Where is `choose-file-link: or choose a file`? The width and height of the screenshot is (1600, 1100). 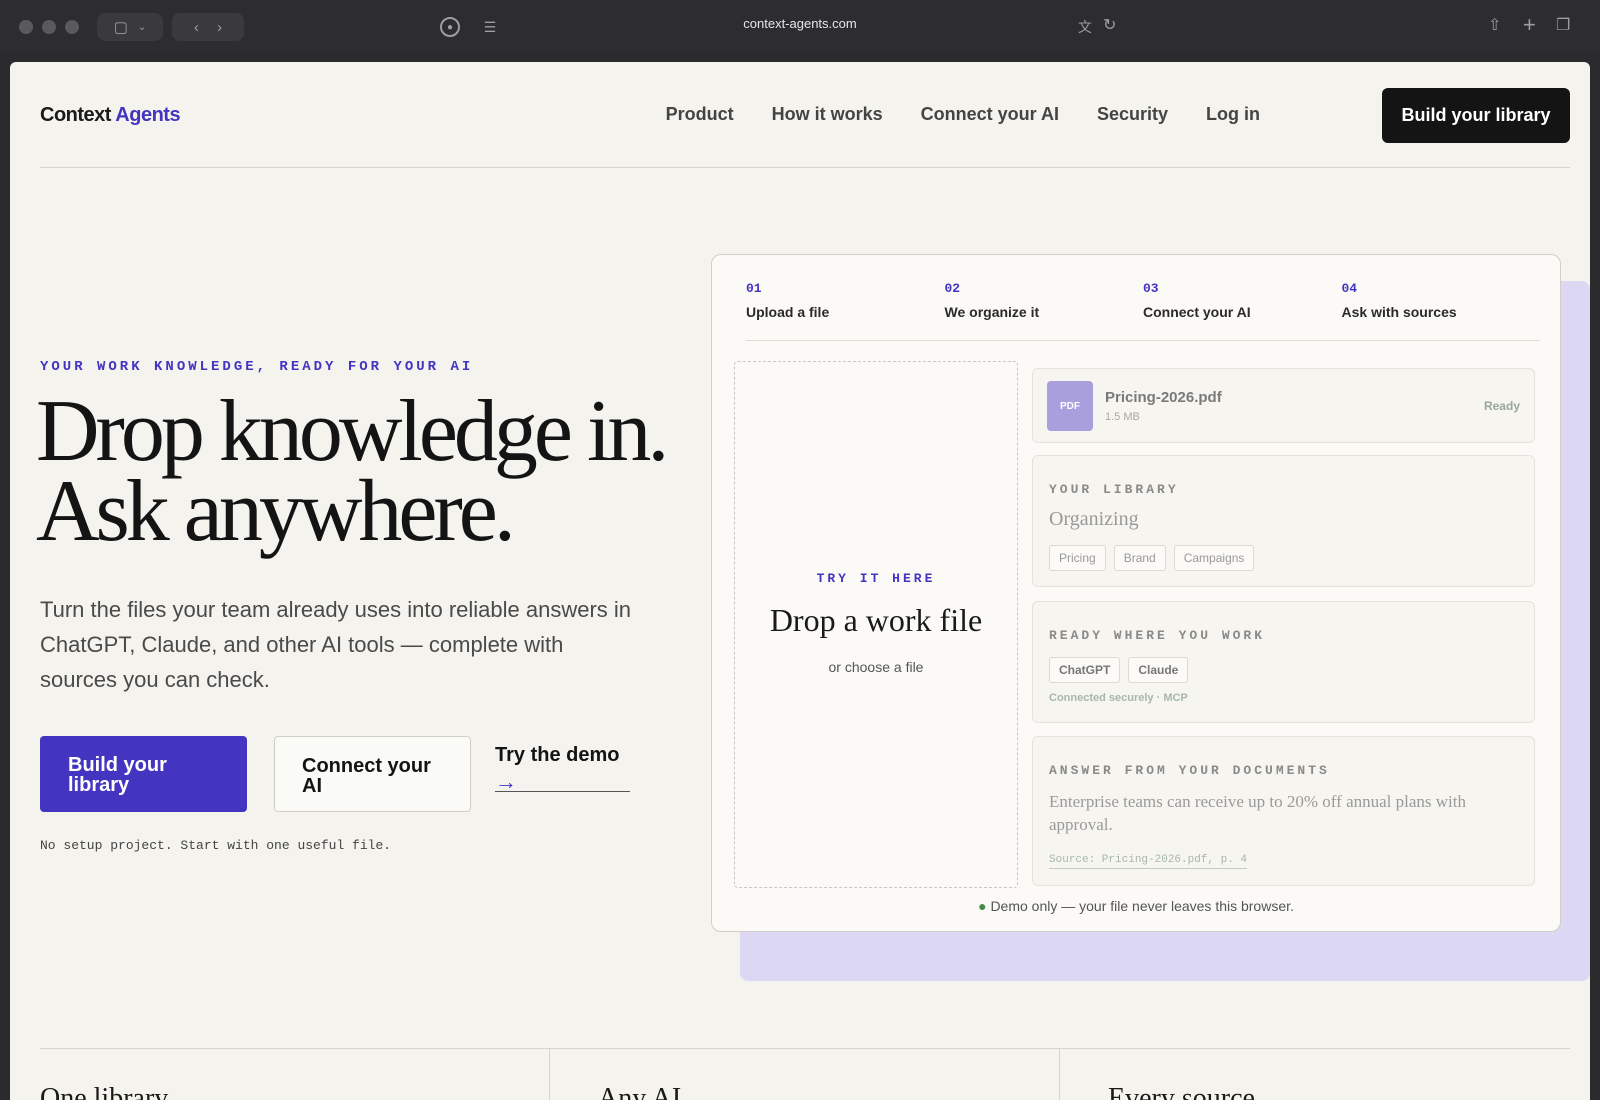
choose-file-link: or choose a file is located at coordinates (876, 667).